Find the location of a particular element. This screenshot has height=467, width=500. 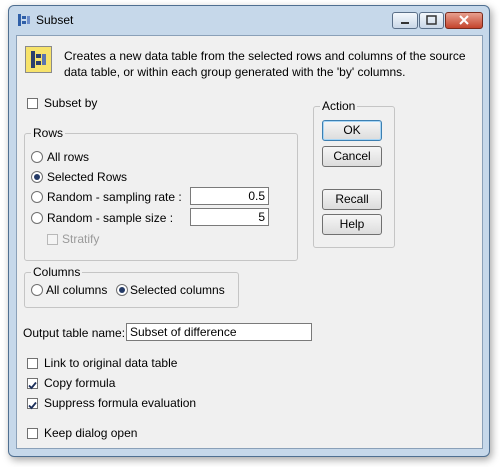

all-columns-label: All columns is located at coordinates (77, 290).